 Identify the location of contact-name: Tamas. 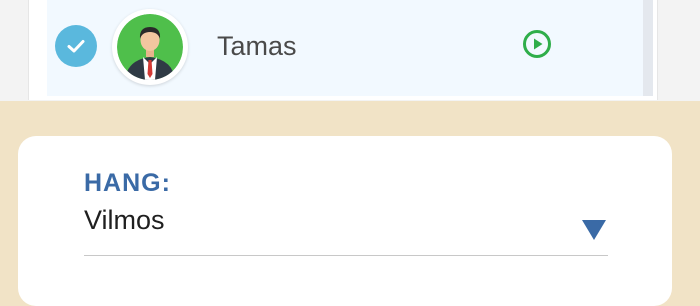
(257, 46).